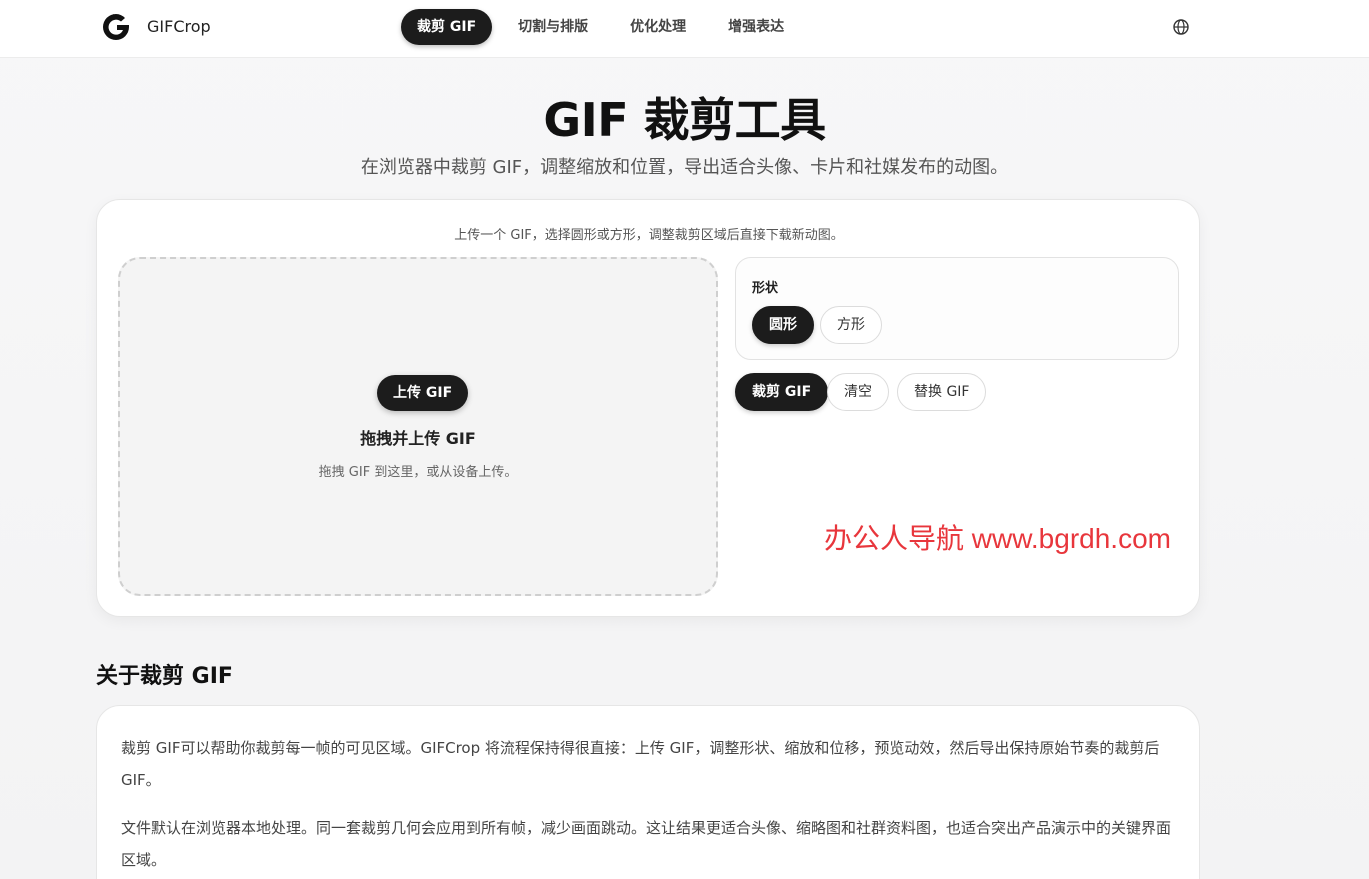 Image resolution: width=1369 pixels, height=879 pixels. Describe the element at coordinates (782, 392) in the screenshot. I see `crop-gif-button: 裁剪 GIF` at that location.